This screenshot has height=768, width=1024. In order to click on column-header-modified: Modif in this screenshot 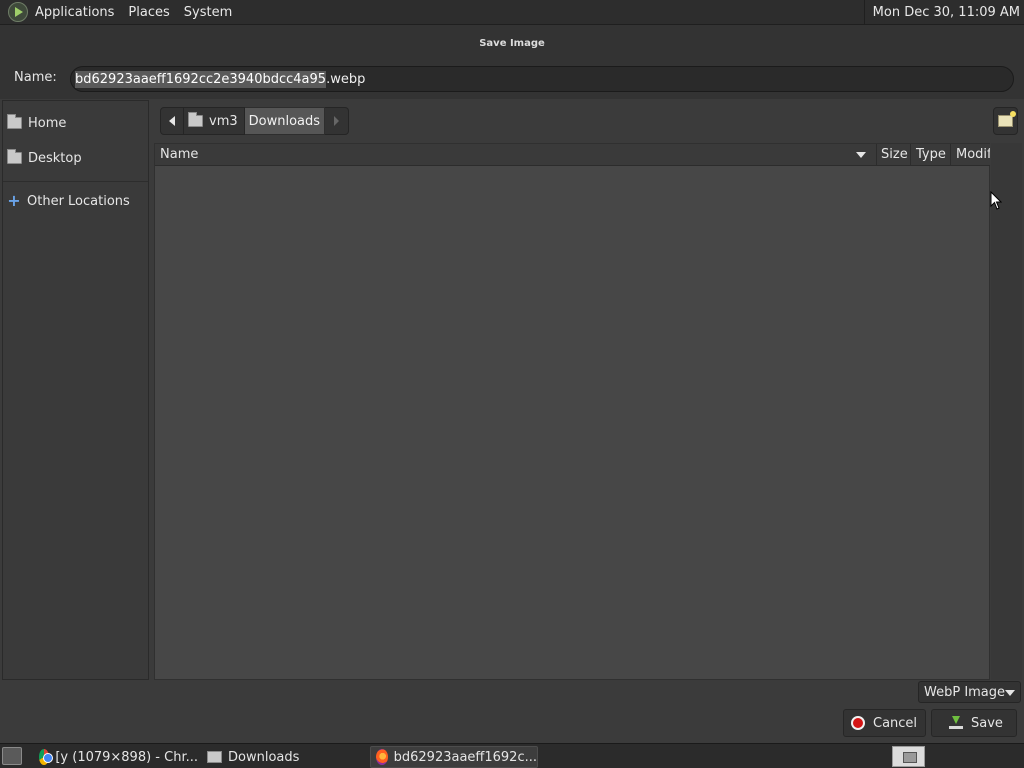, I will do `click(970, 155)`.